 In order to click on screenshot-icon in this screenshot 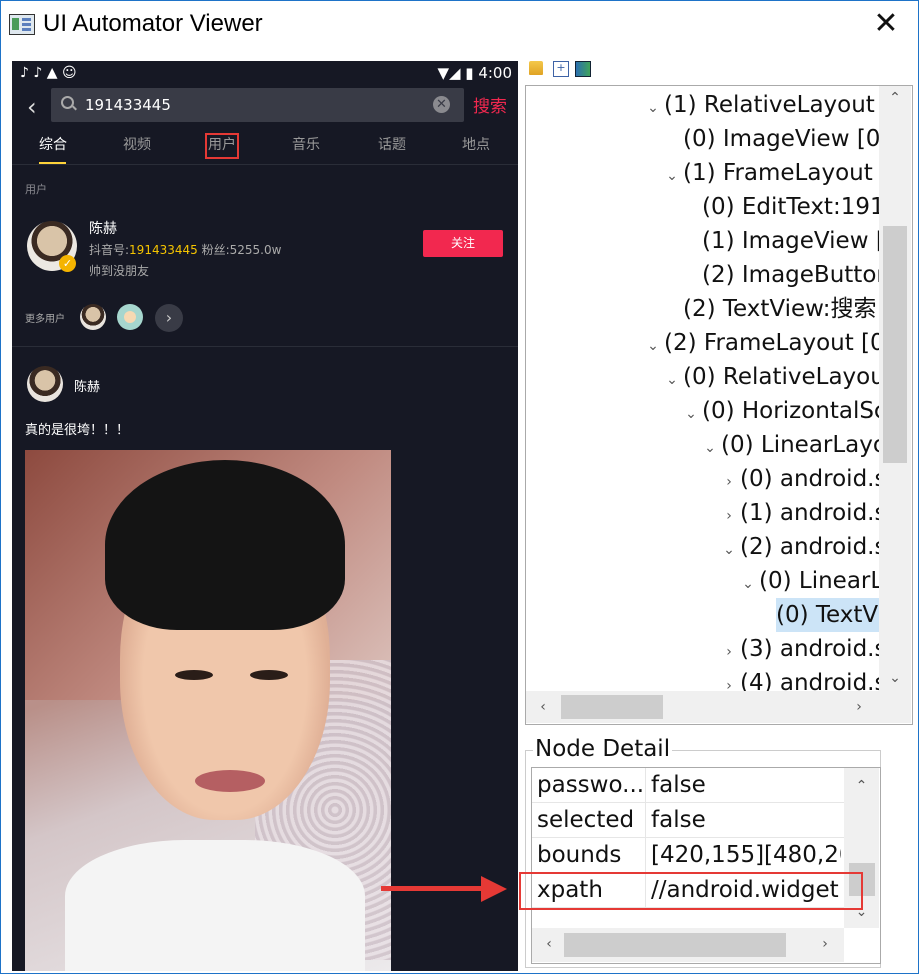, I will do `click(583, 69)`.